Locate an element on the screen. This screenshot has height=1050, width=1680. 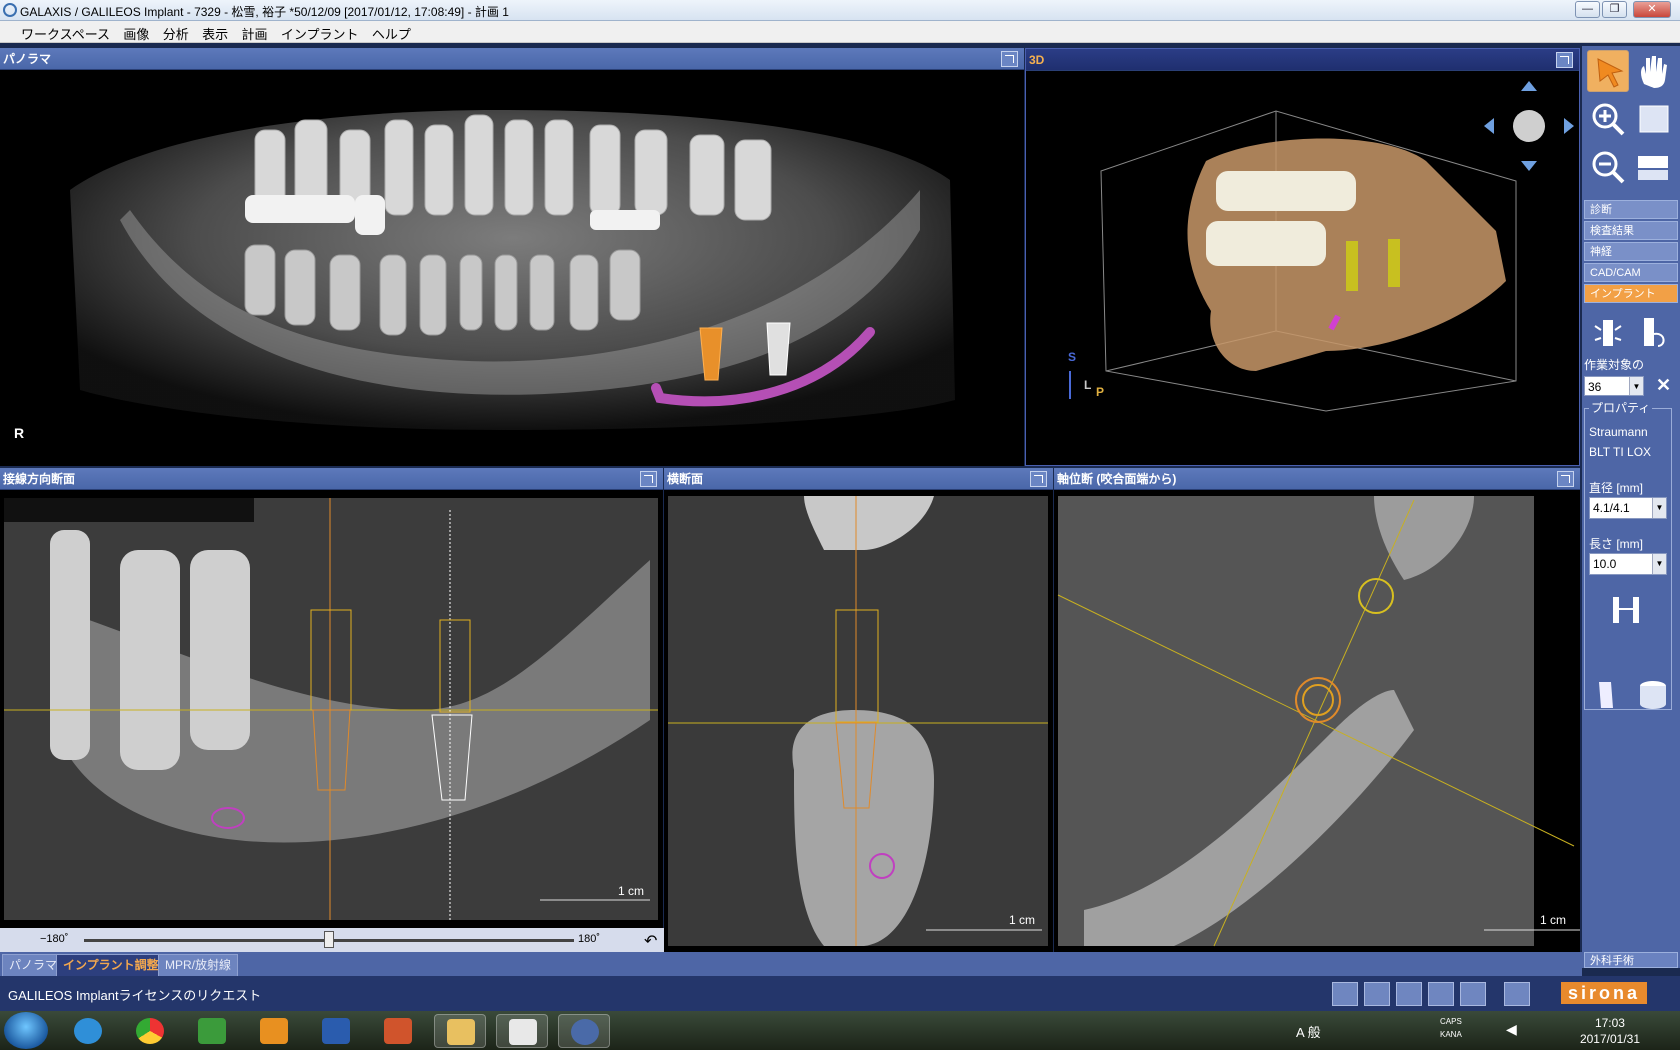
measure-icon is located at coordinates (1473, 994).